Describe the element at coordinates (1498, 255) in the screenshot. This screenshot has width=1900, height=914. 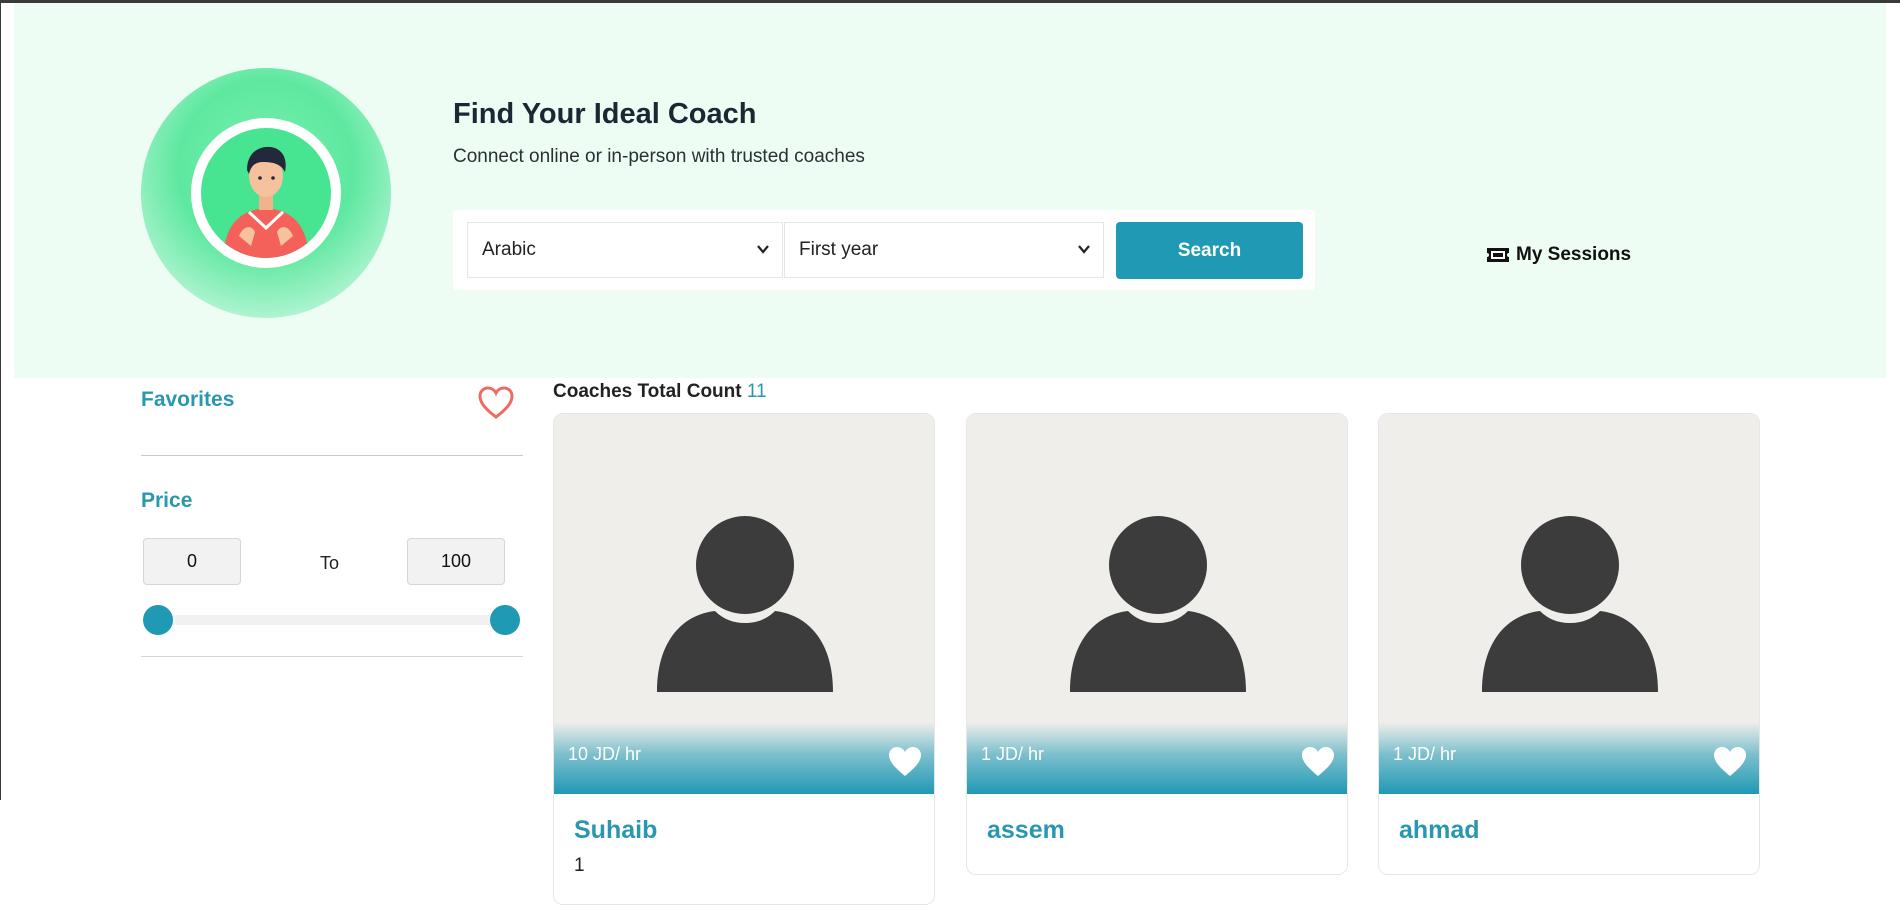
I see `ticket-icon` at that location.